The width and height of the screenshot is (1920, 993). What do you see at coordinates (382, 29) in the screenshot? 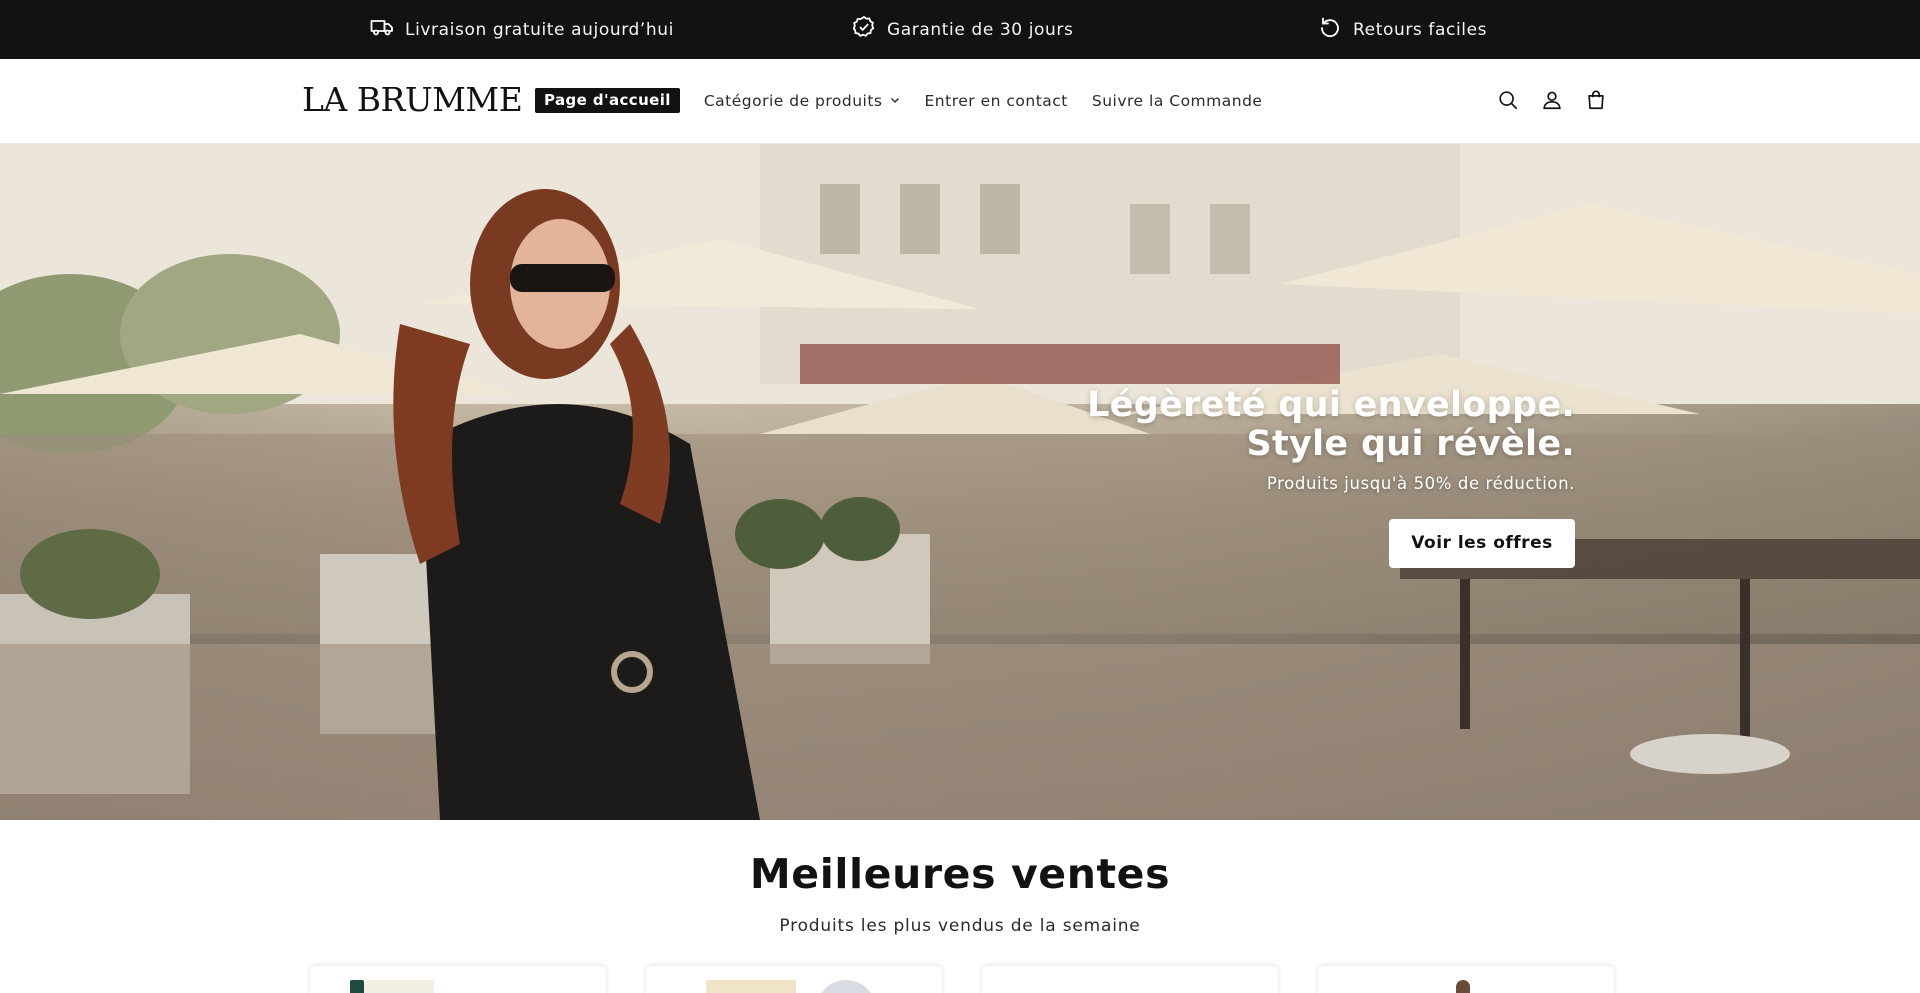
I see `truck-icon` at bounding box center [382, 29].